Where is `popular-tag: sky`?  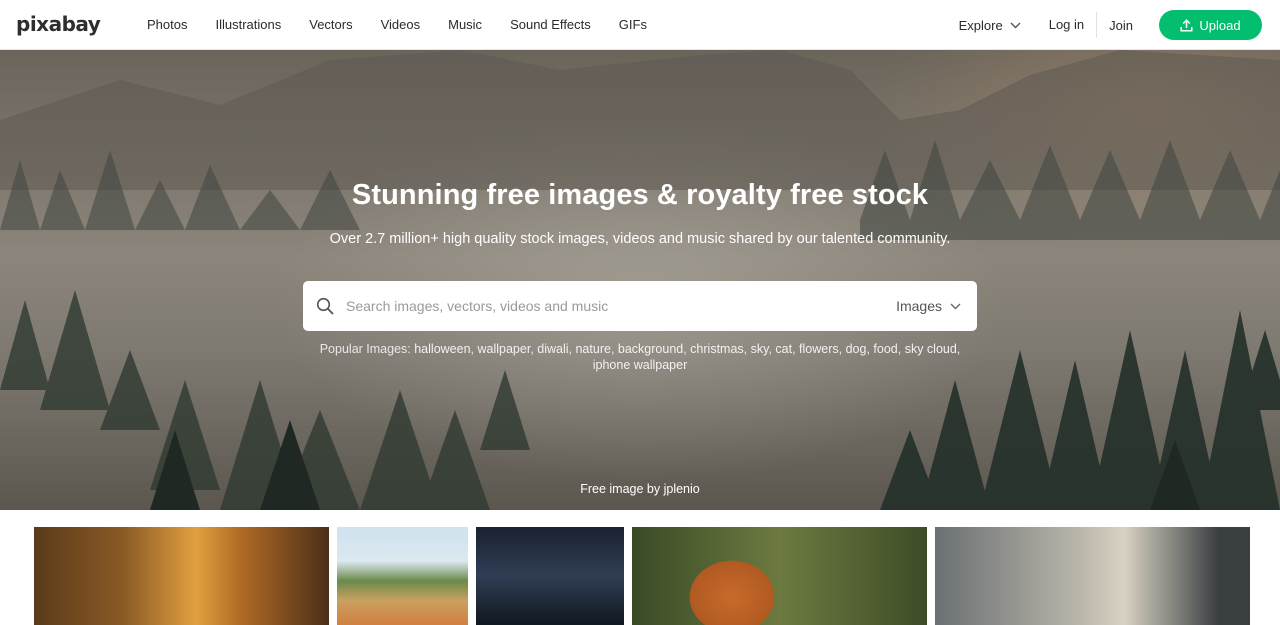 popular-tag: sky is located at coordinates (760, 349).